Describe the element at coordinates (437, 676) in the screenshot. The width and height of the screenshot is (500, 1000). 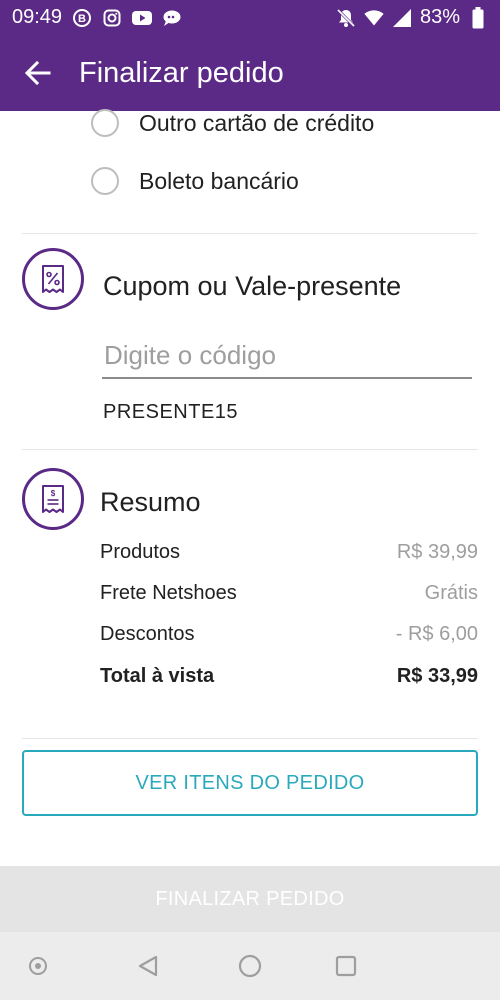
I see `total-value: R$ 33,99` at that location.